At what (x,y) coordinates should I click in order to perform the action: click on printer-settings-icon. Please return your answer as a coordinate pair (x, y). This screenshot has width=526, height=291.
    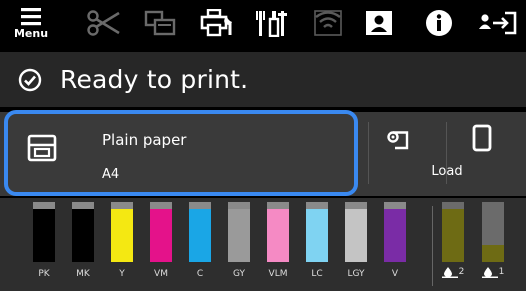
    Looking at the image, I should click on (216, 23).